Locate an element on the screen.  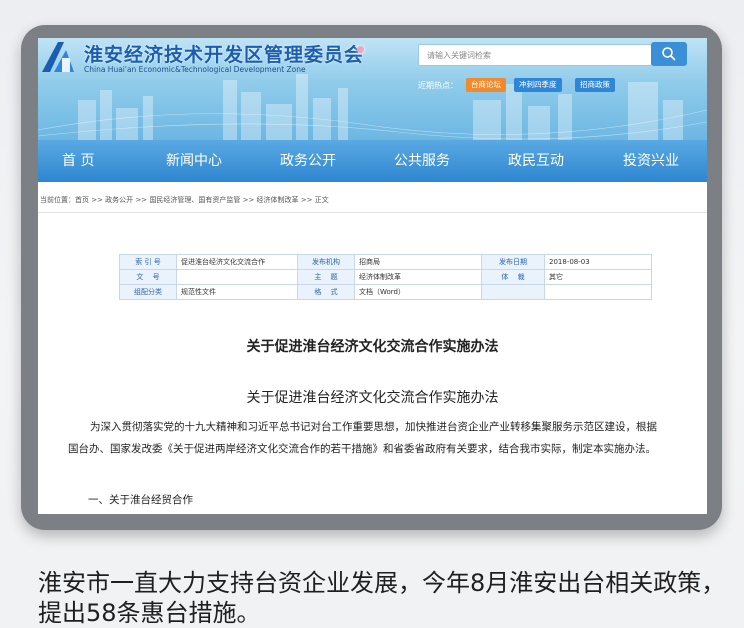
decorative-dot is located at coordinates (360, 49).